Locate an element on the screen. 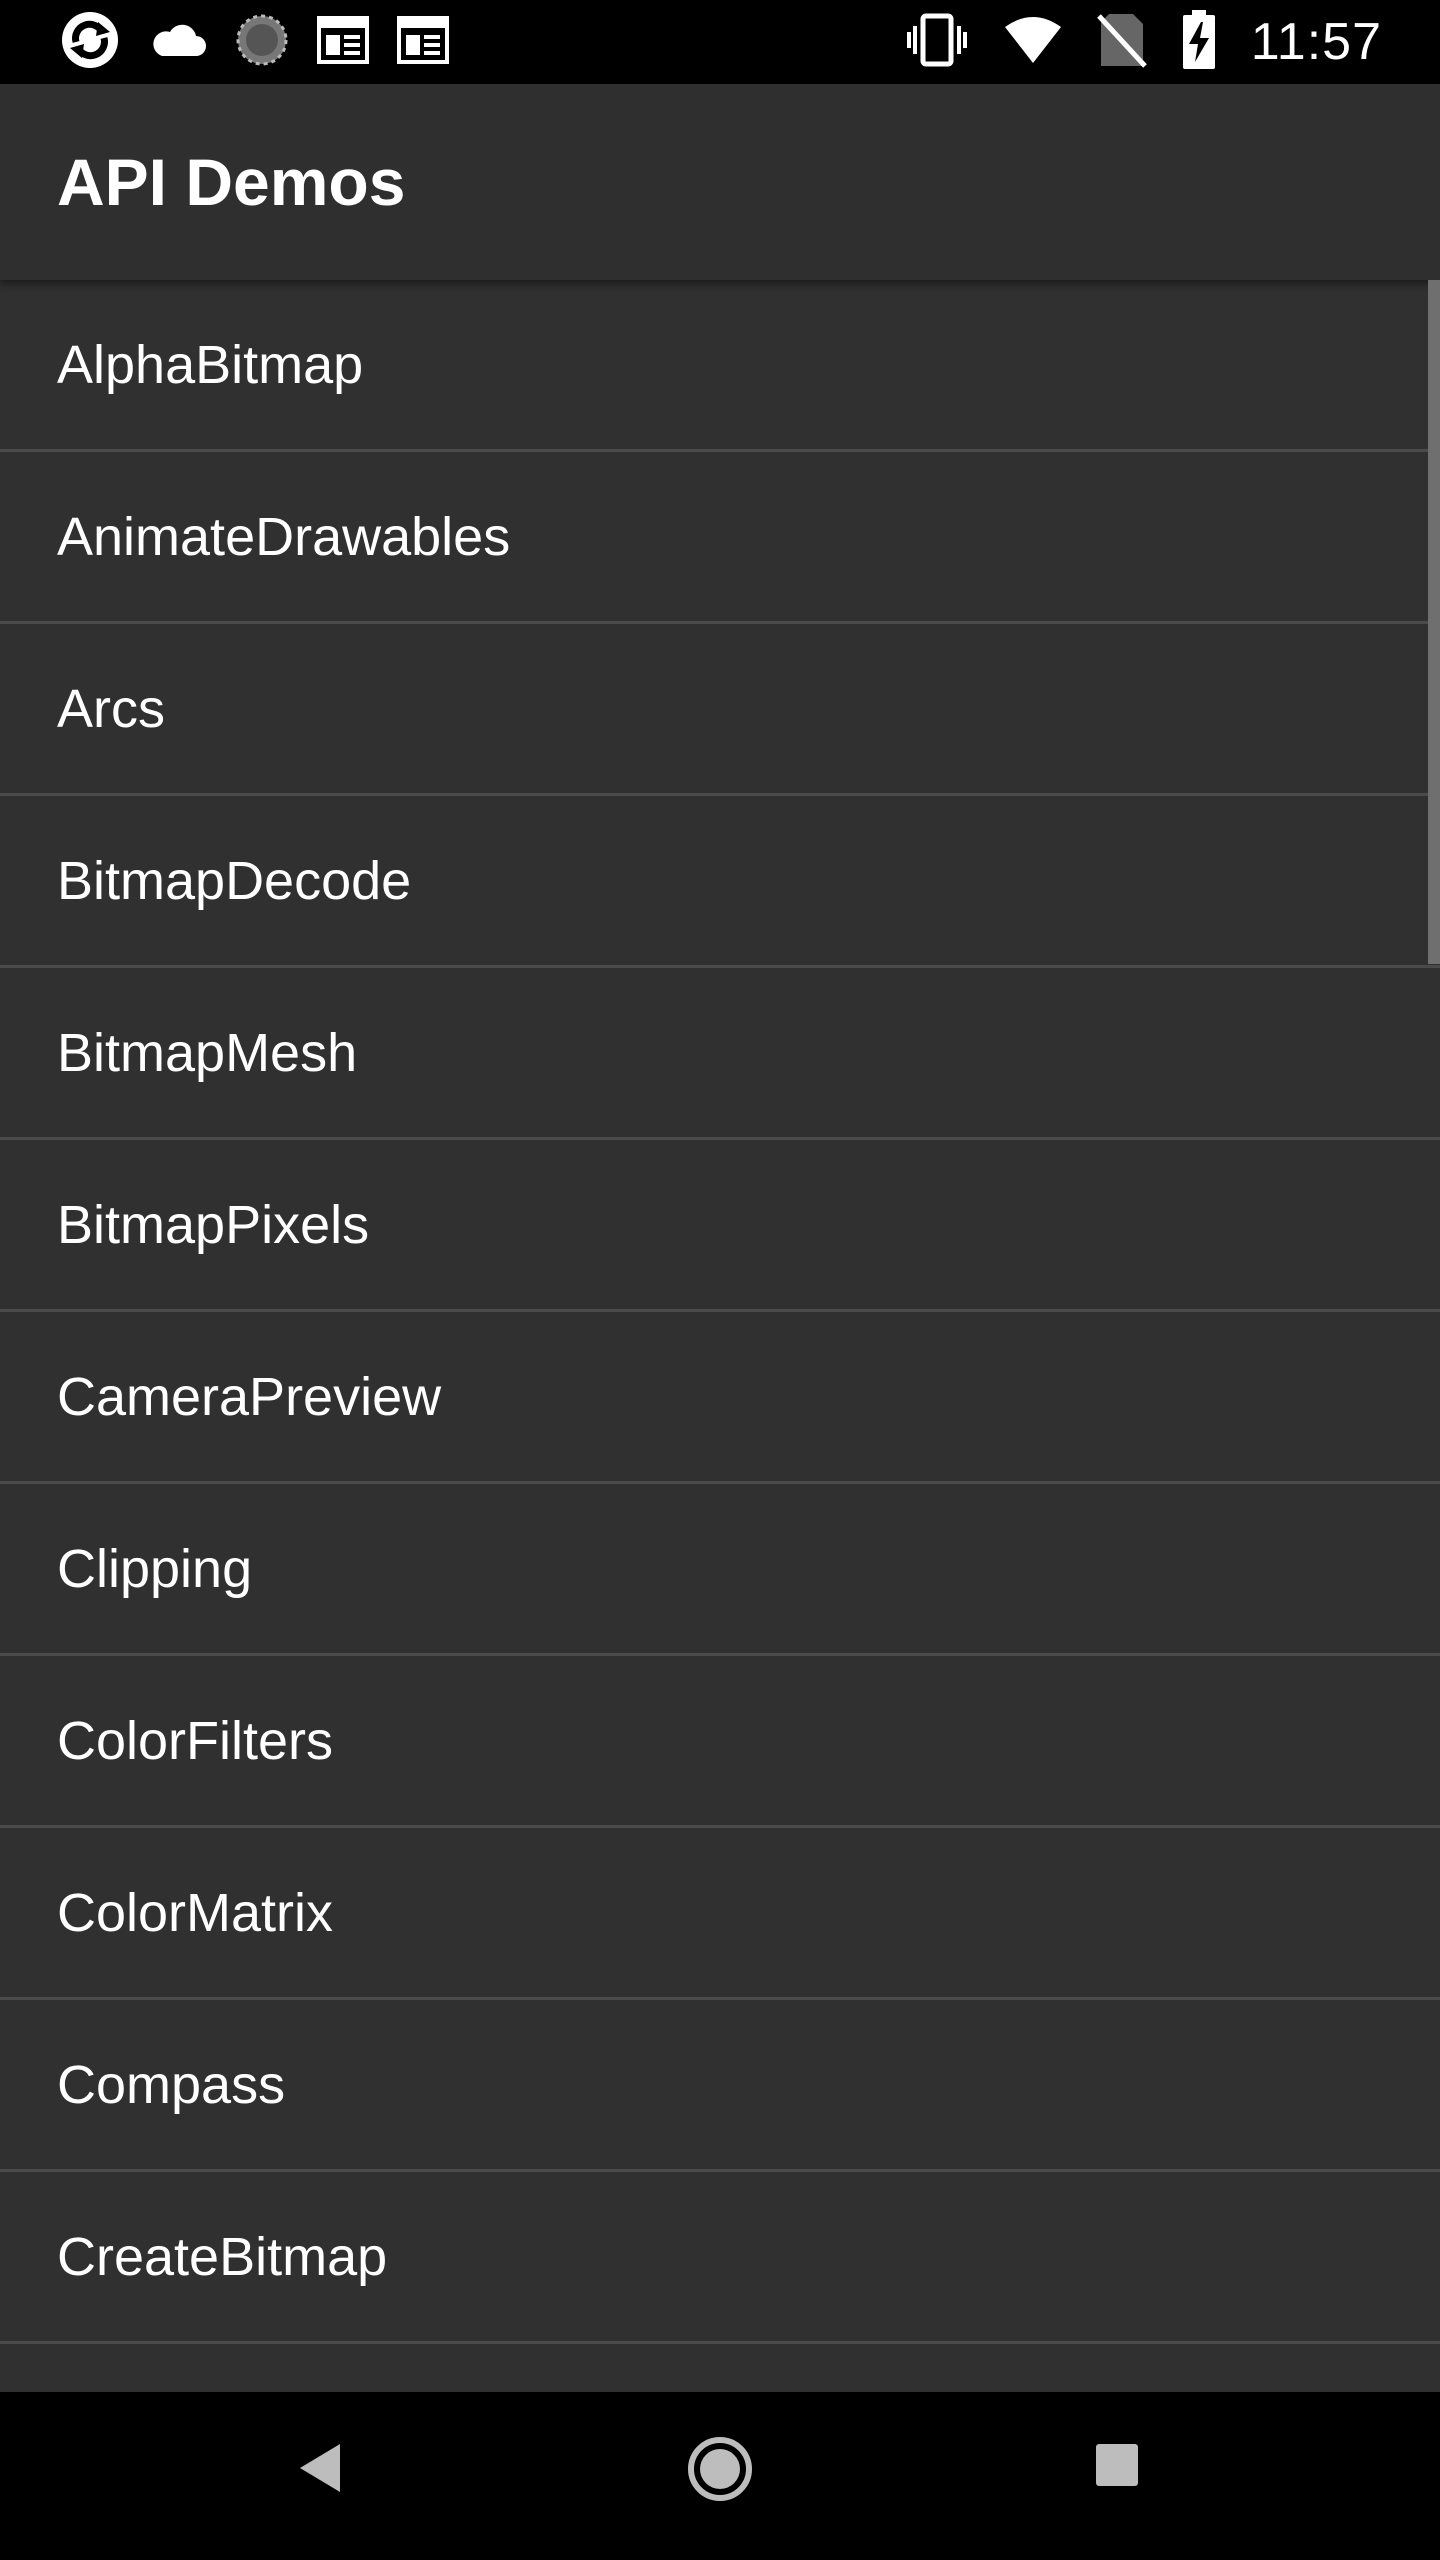 The width and height of the screenshot is (1440, 2560). list-item: BitmapPixels is located at coordinates (720, 1226).